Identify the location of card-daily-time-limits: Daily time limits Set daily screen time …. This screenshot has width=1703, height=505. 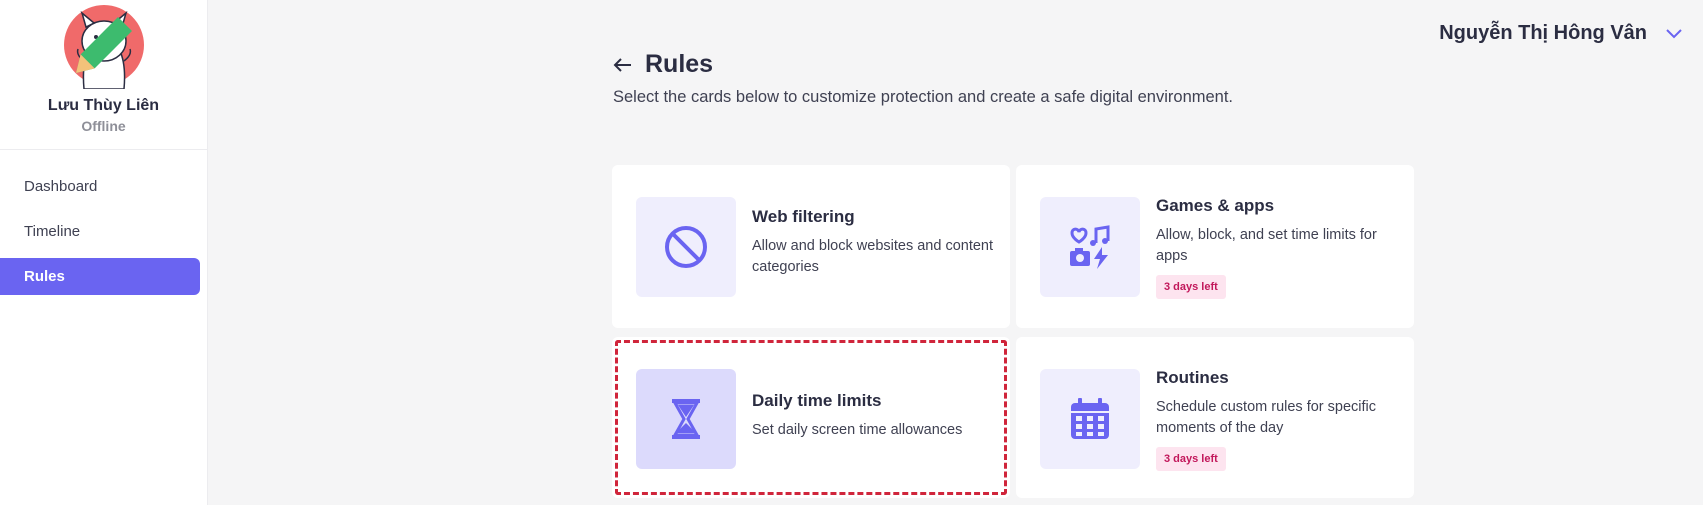
(811, 417).